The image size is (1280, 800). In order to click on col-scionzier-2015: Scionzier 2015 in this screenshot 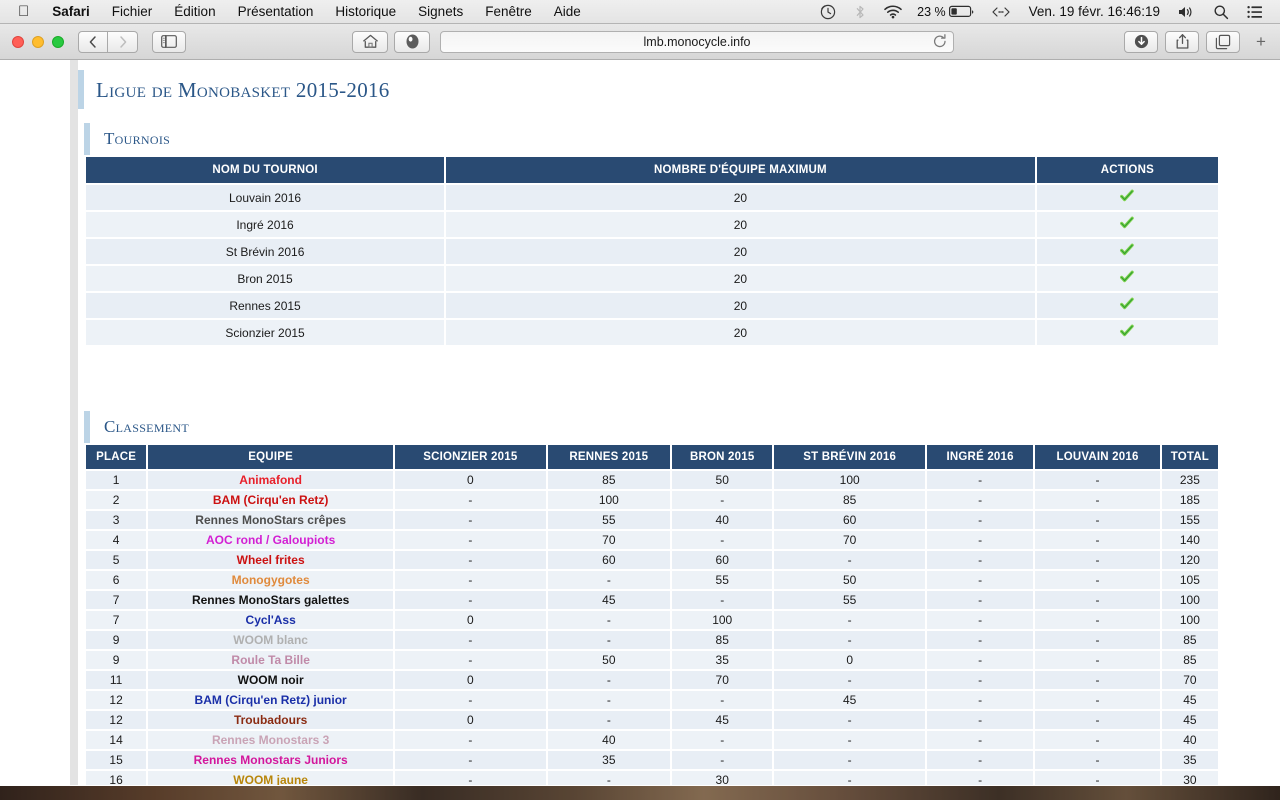, I will do `click(470, 457)`.